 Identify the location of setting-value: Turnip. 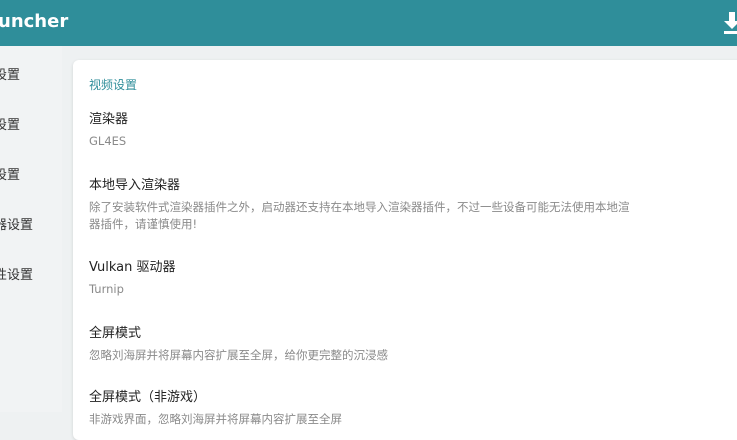
(106, 289).